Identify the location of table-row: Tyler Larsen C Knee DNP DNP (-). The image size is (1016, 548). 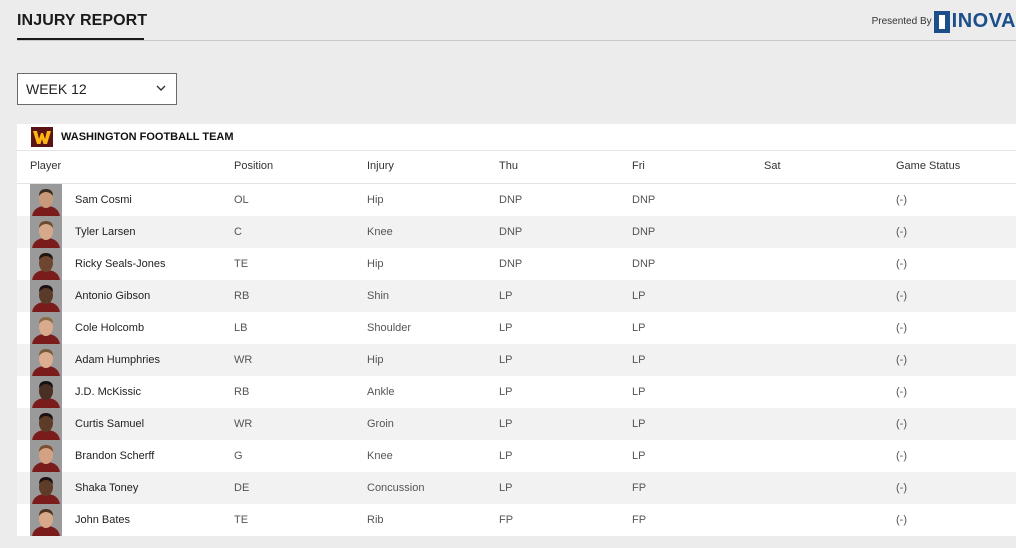
(516, 232).